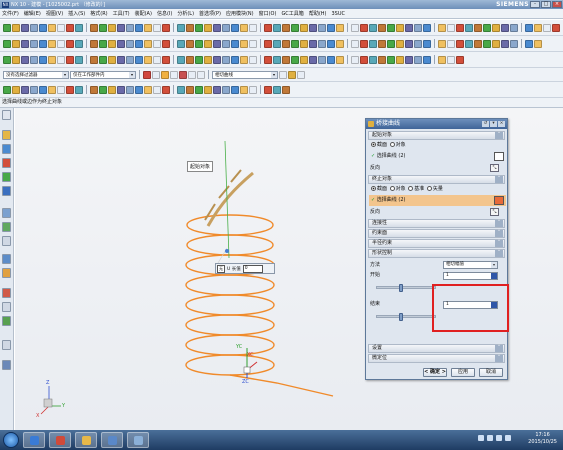 The width and height of the screenshot is (563, 450). Describe the element at coordinates (6, 293) in the screenshot. I see `hd3d-tools-icon` at that location.